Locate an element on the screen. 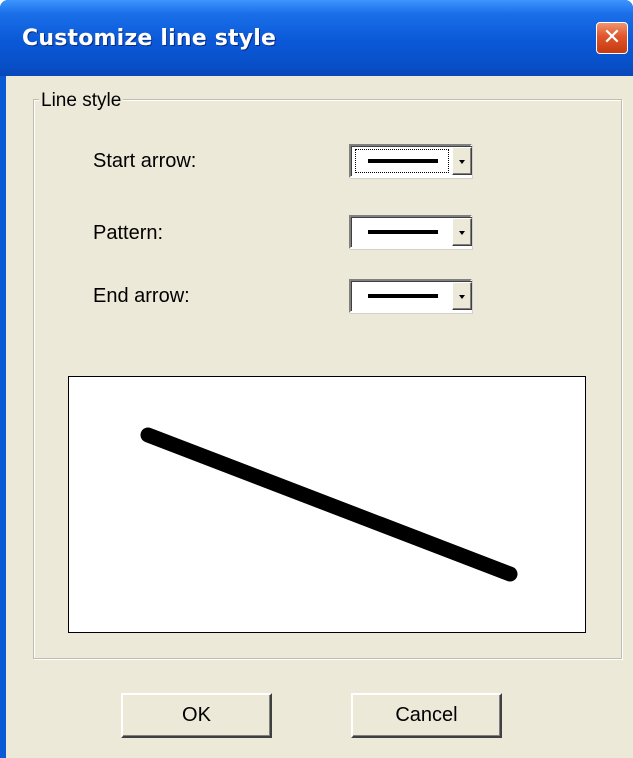 The width and height of the screenshot is (633, 758). end-arrow-dropdown-button is located at coordinates (462, 296).